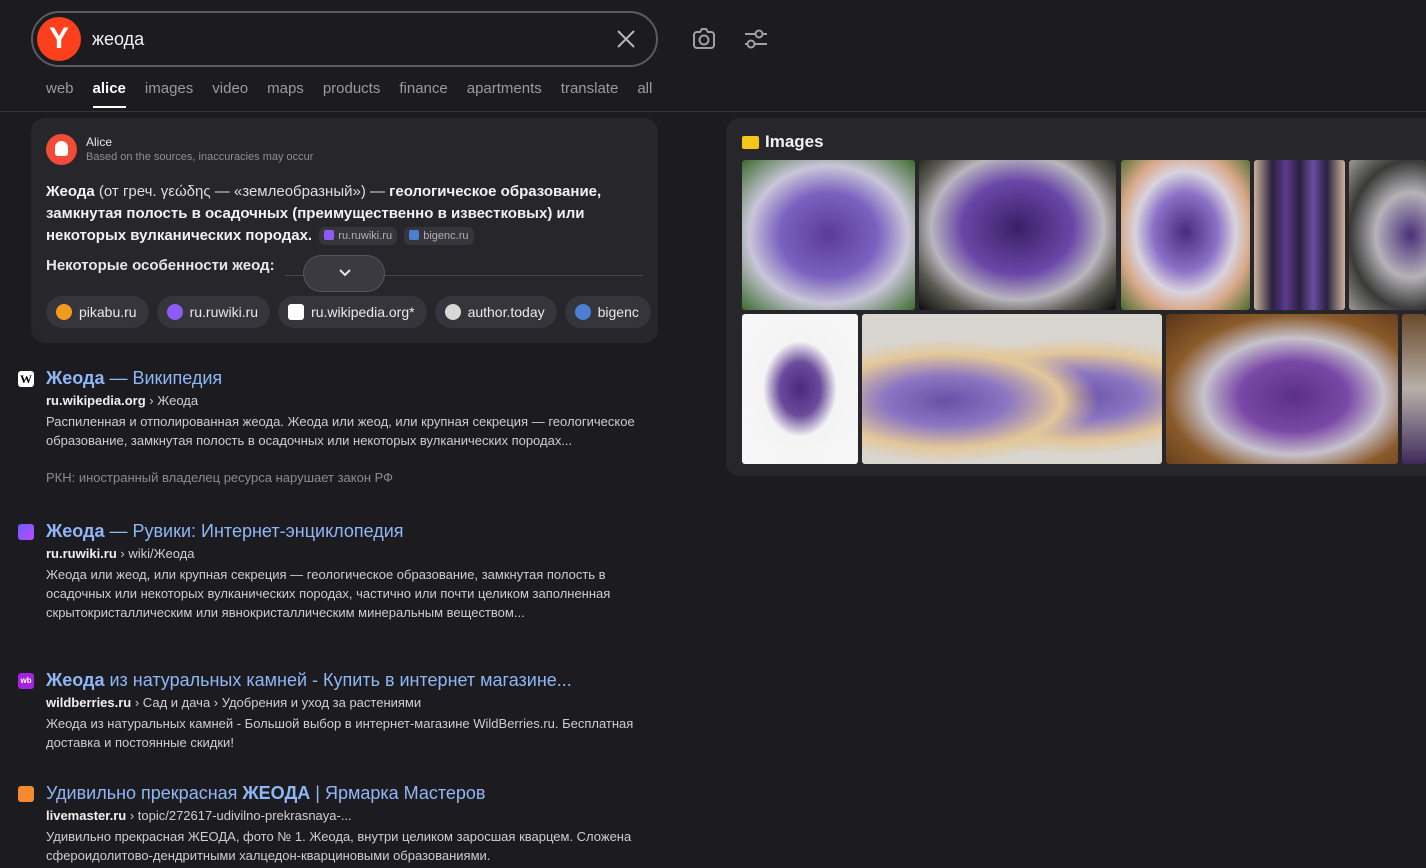 The width and height of the screenshot is (1426, 868). Describe the element at coordinates (756, 39) in the screenshot. I see `filters-icon` at that location.